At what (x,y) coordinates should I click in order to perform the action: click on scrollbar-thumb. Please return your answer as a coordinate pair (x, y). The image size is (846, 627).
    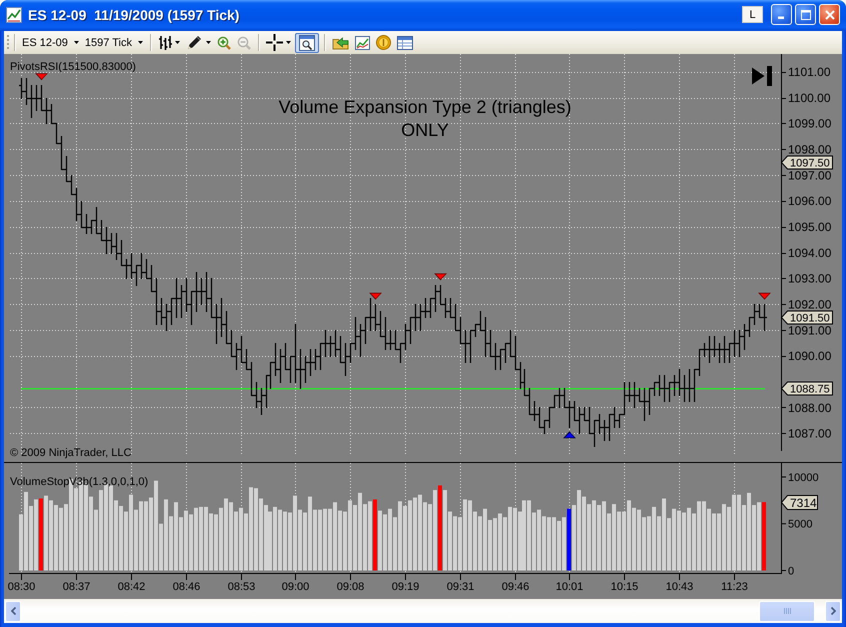
    Looking at the image, I should click on (787, 611).